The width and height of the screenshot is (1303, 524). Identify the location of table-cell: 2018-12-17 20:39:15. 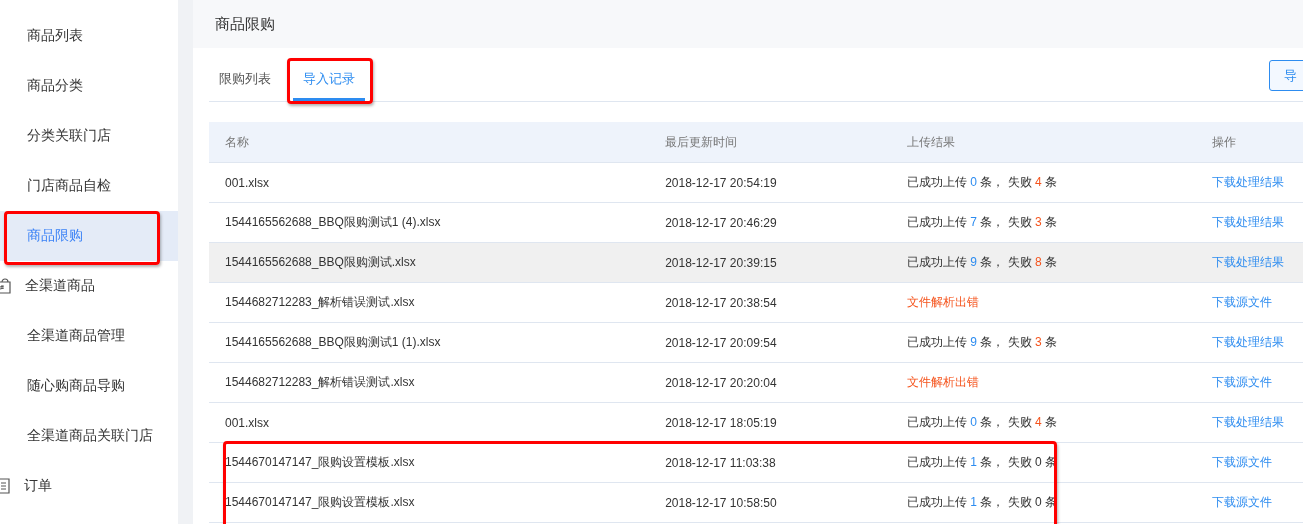
(770, 262).